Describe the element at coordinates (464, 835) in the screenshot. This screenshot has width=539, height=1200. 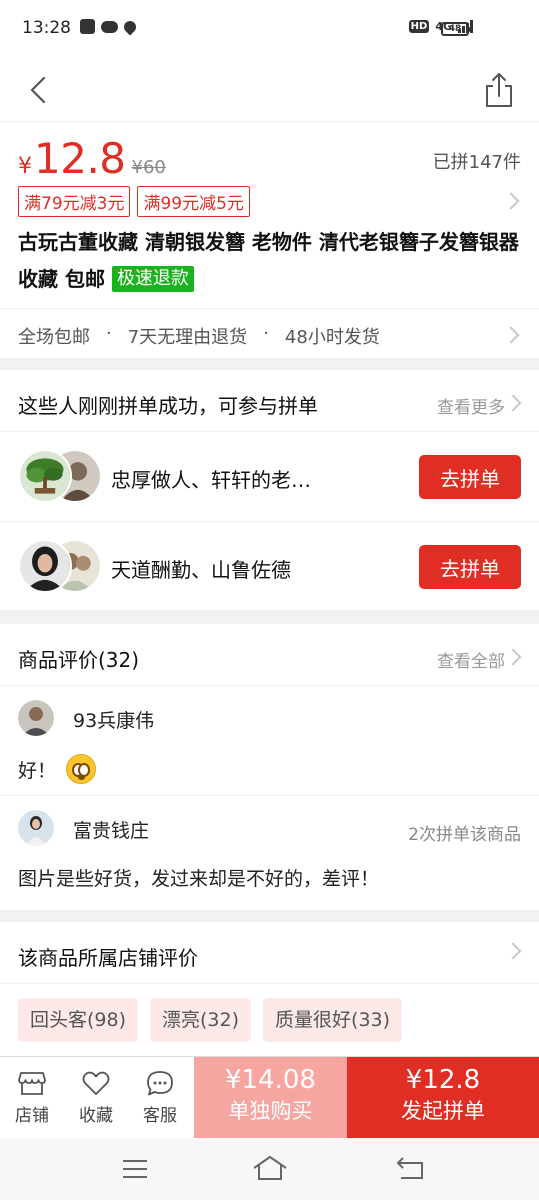
I see `repeat-purchase-note: 2次拼单该商品` at that location.